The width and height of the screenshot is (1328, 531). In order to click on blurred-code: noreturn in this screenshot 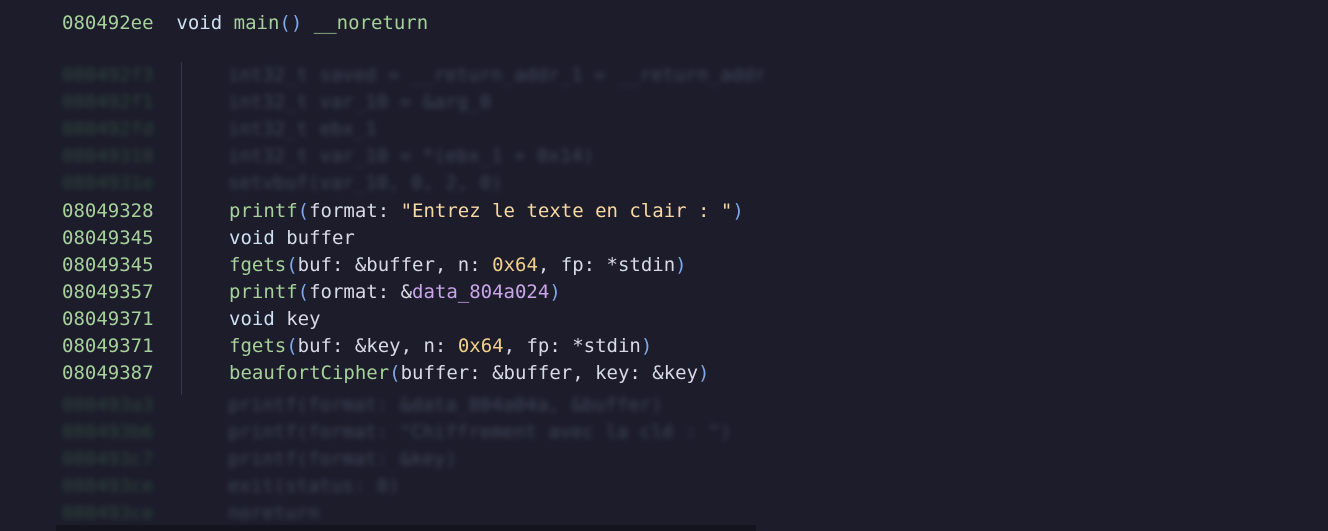, I will do `click(274, 513)`.